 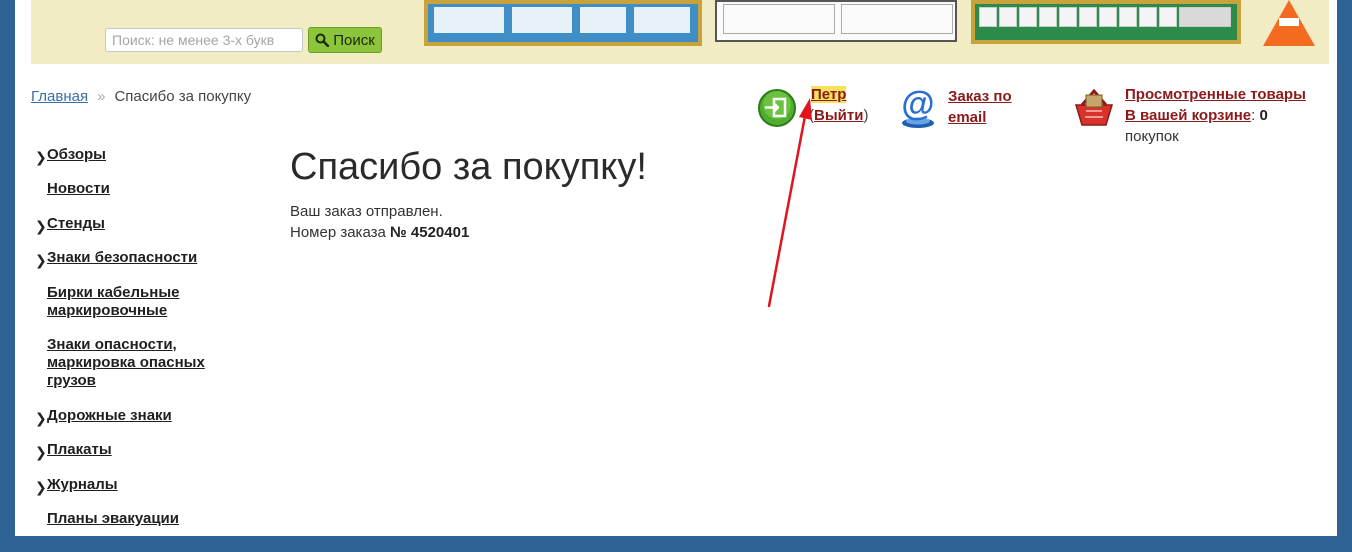 I want to click on sidebar-link: Дорожные знаки, so click(x=139, y=416).